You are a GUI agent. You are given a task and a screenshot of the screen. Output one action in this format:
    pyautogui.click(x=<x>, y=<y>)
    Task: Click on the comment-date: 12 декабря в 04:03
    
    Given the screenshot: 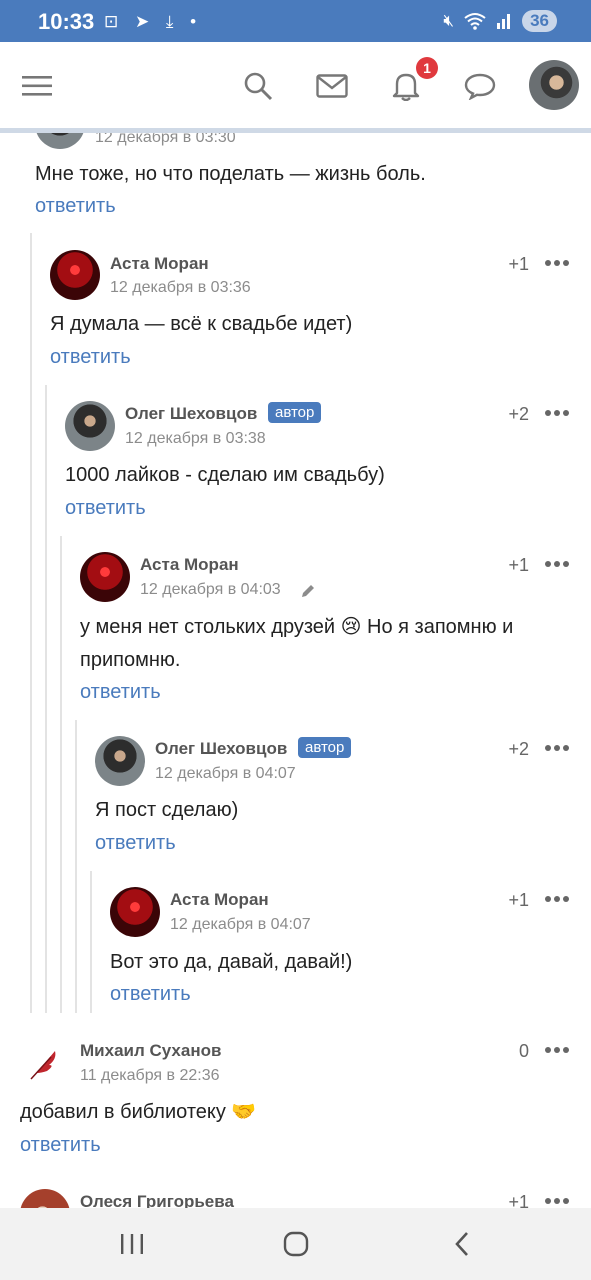 What is the action you would take?
    pyautogui.click(x=210, y=589)
    